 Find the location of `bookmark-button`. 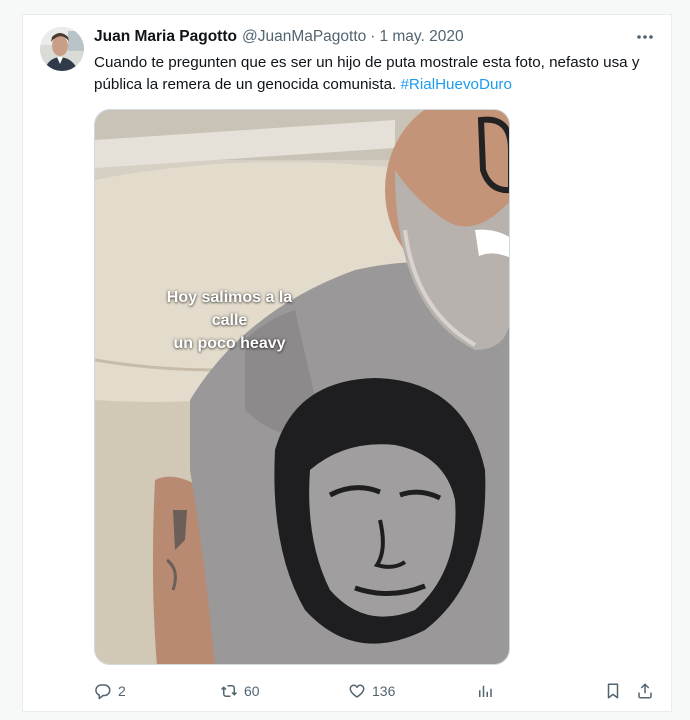

bookmark-button is located at coordinates (613, 691).